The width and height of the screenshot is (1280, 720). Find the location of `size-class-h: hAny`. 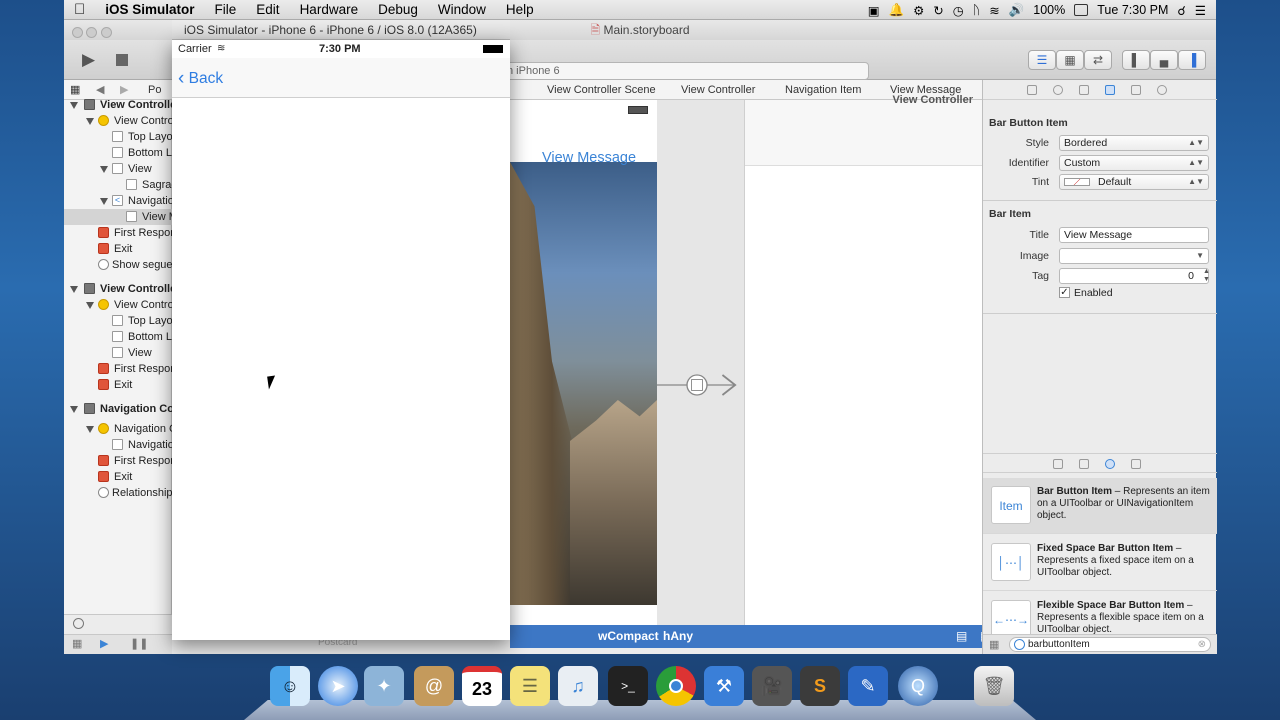

size-class-h: hAny is located at coordinates (678, 636).